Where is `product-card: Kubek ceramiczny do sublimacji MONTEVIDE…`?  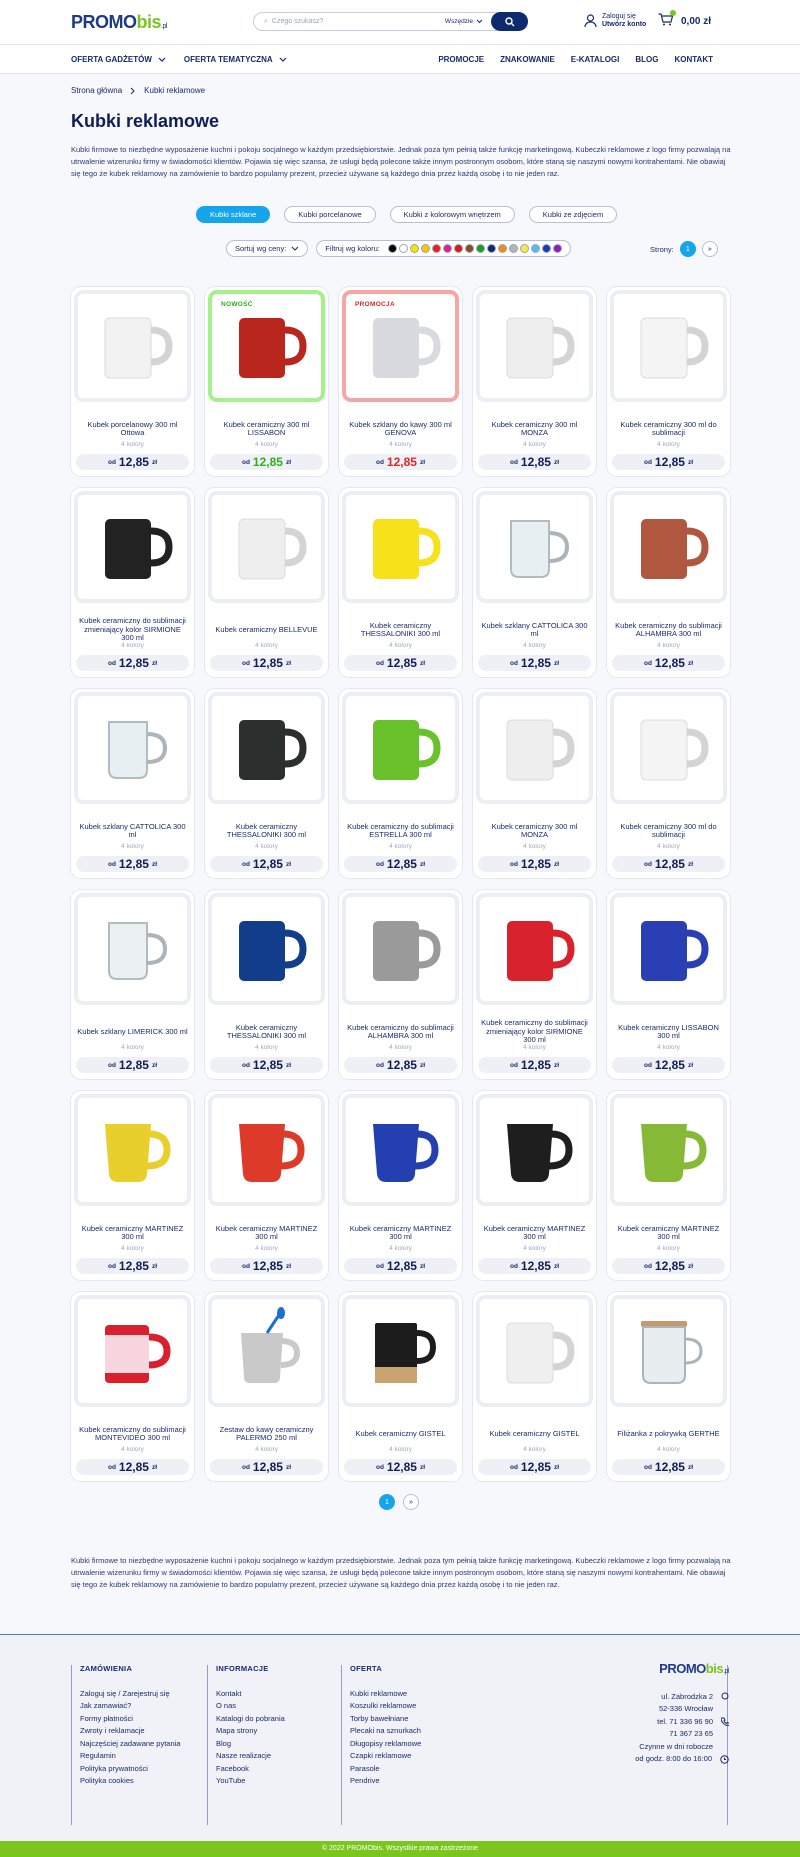
product-card: Kubek ceramiczny do sublimacji MONTEVIDE… is located at coordinates (132, 1386).